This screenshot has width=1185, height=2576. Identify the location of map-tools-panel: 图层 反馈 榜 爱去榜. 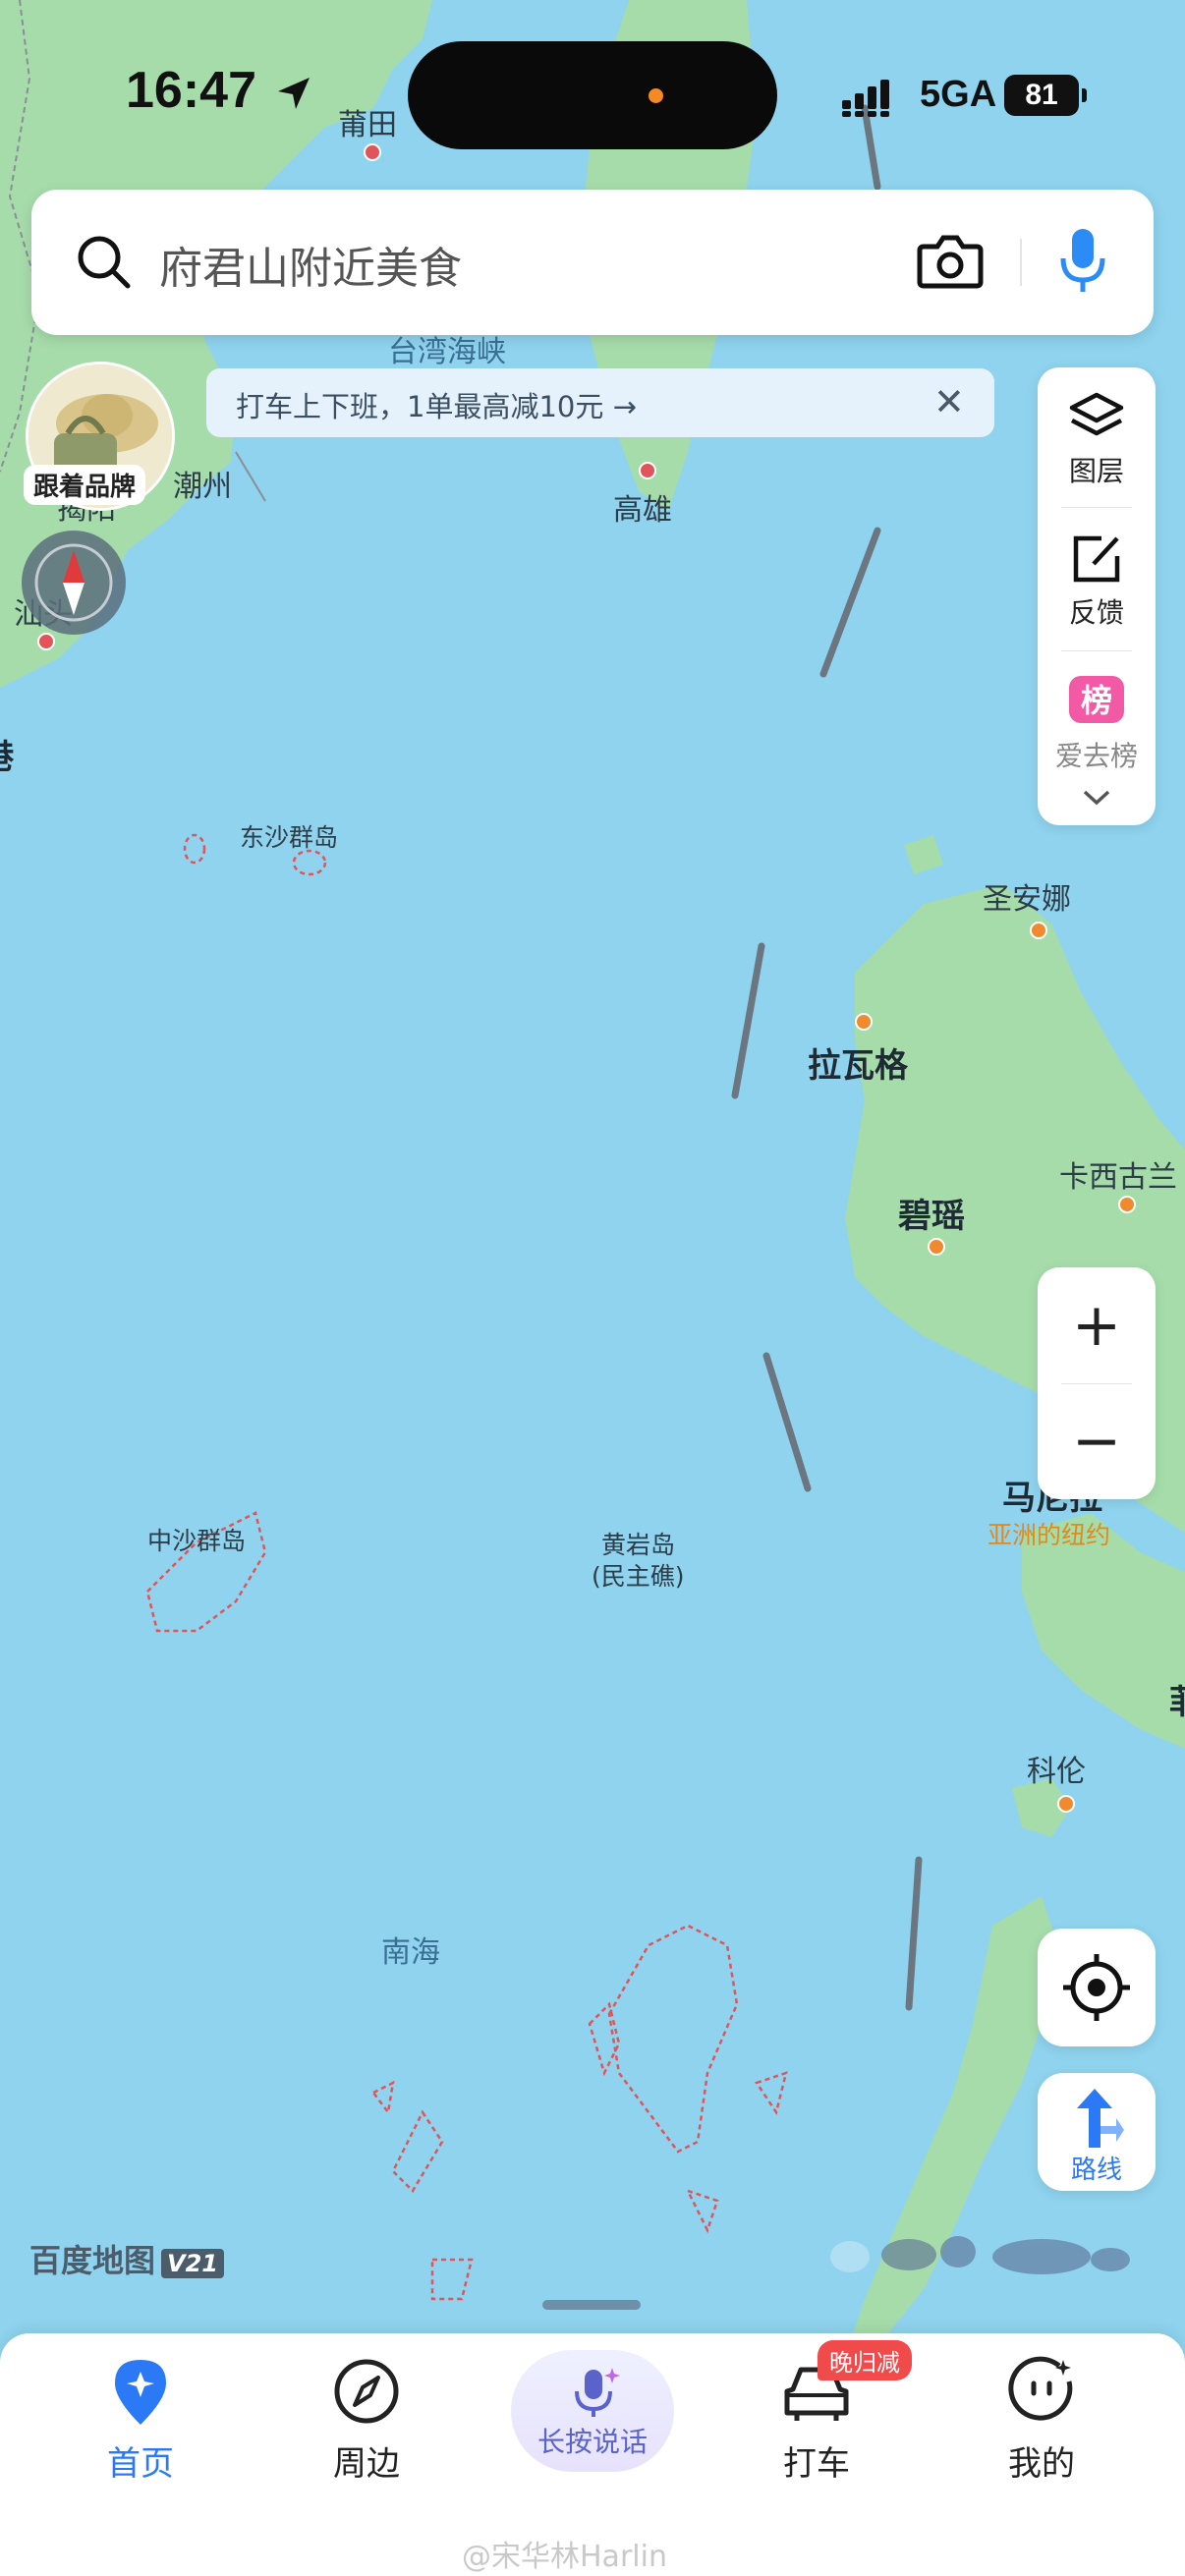
(1097, 596).